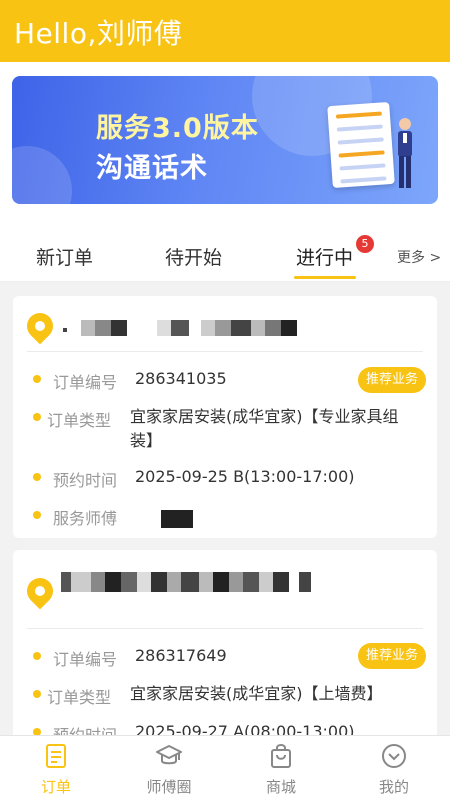  Describe the element at coordinates (146, 440) in the screenshot. I see `order-type-value-continued: 装】` at that location.